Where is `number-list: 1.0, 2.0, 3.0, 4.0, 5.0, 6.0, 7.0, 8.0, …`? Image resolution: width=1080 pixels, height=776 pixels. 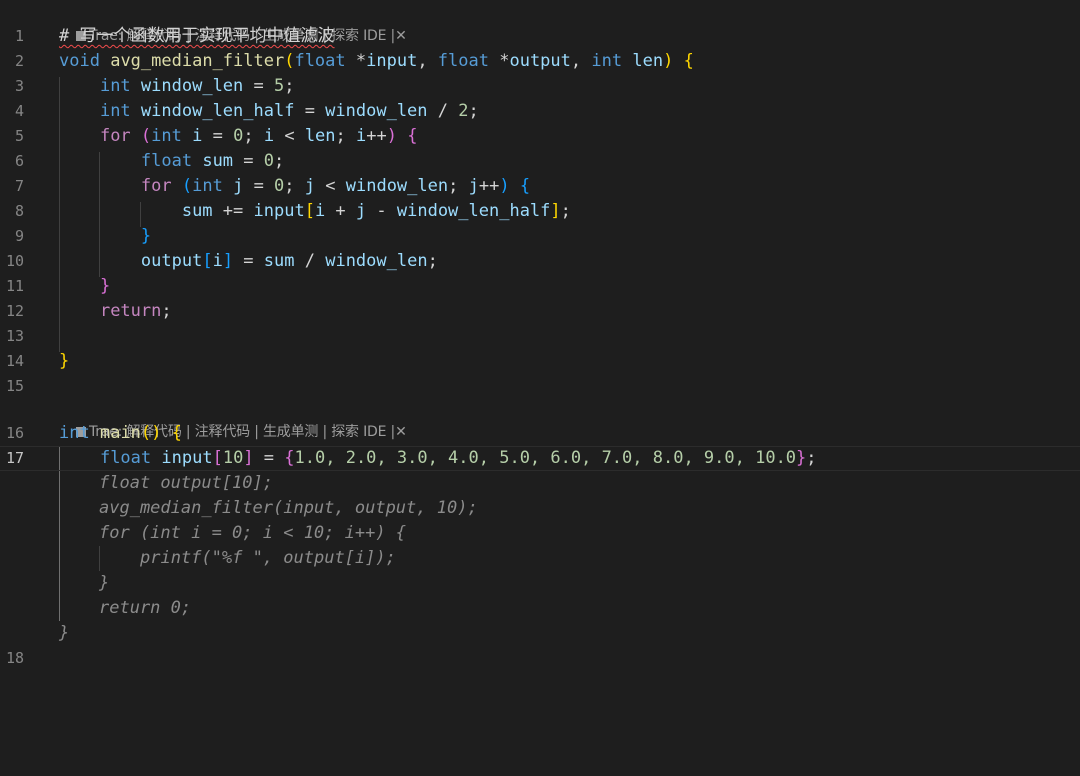 number-list: 1.0, 2.0, 3.0, 4.0, 5.0, 6.0, 7.0, 8.0, … is located at coordinates (545, 458).